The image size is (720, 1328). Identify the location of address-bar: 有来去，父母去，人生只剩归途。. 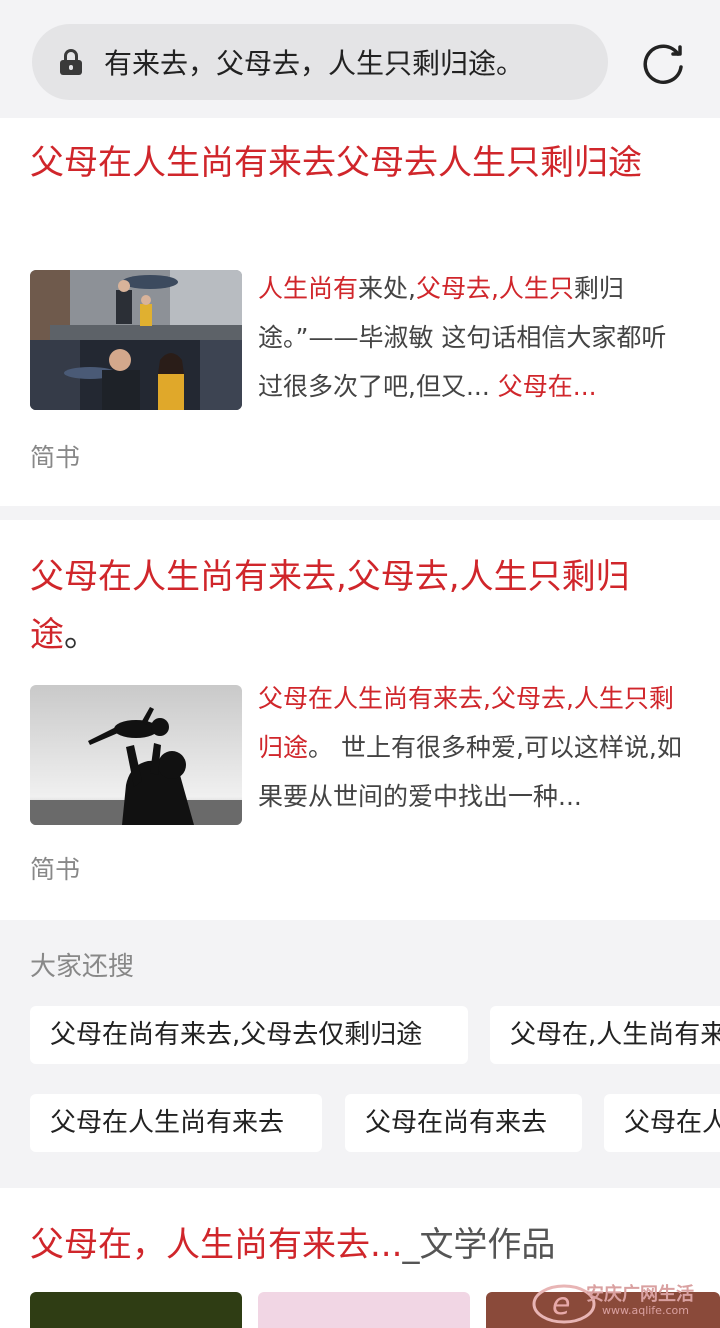
(360, 59).